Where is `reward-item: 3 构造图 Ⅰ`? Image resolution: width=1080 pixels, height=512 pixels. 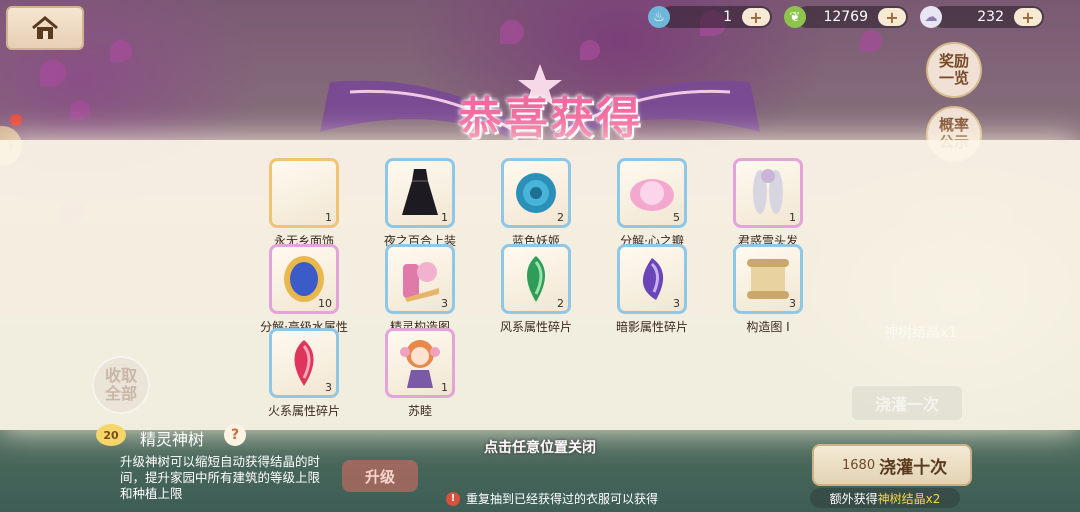 reward-item: 3 构造图 Ⅰ is located at coordinates (768, 289).